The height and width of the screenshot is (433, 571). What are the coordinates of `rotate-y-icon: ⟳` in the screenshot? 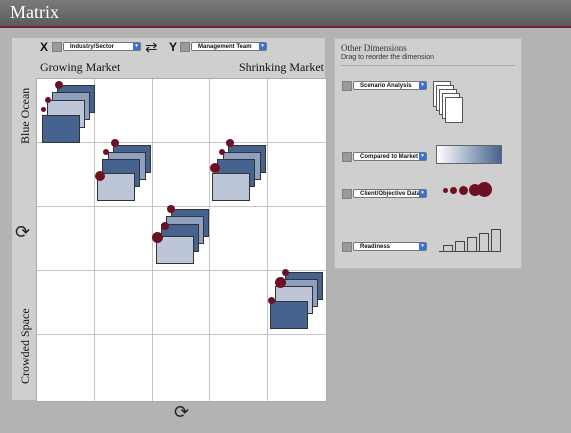 It's located at (22, 232).